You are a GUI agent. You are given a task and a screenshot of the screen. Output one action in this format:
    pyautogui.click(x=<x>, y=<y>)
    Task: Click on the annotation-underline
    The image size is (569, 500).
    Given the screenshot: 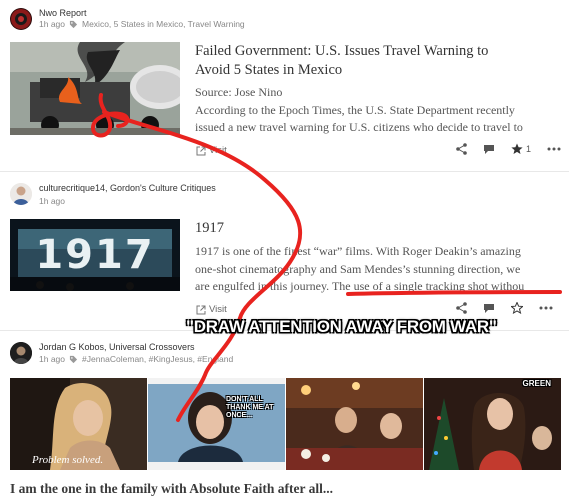 What is the action you would take?
    pyautogui.click(x=454, y=293)
    